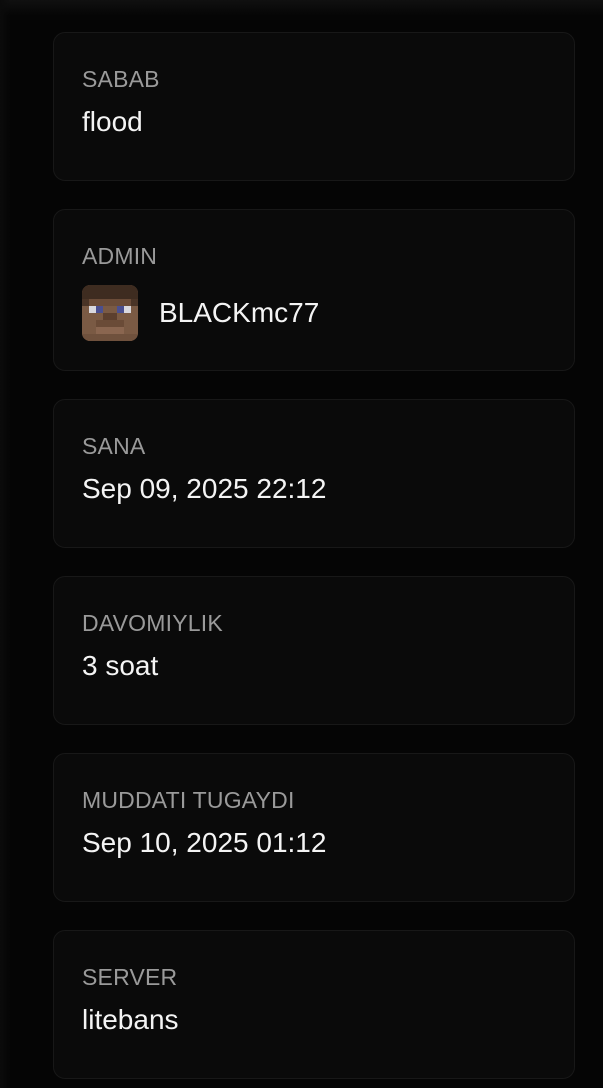  What do you see at coordinates (130, 1019) in the screenshot?
I see `server-value: litebans` at bounding box center [130, 1019].